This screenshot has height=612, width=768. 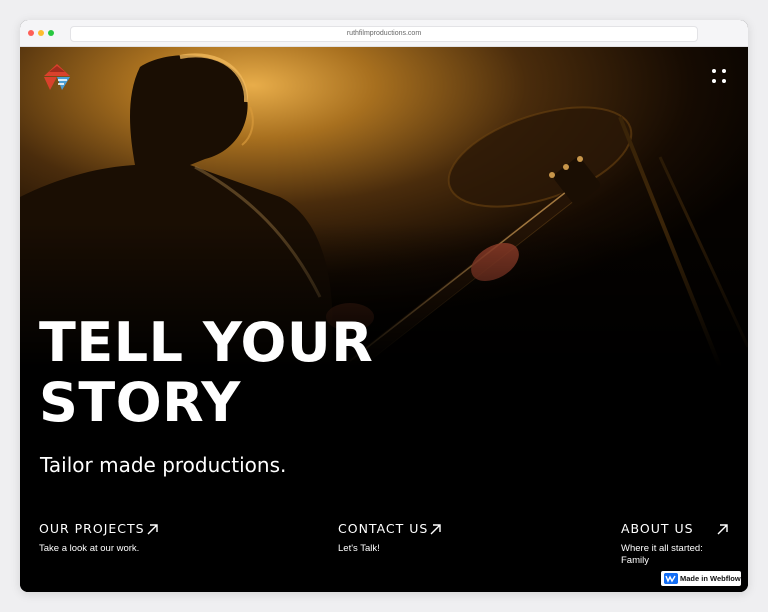 What do you see at coordinates (163, 465) in the screenshot?
I see `hero-tagline: Tailor made productions.` at bounding box center [163, 465].